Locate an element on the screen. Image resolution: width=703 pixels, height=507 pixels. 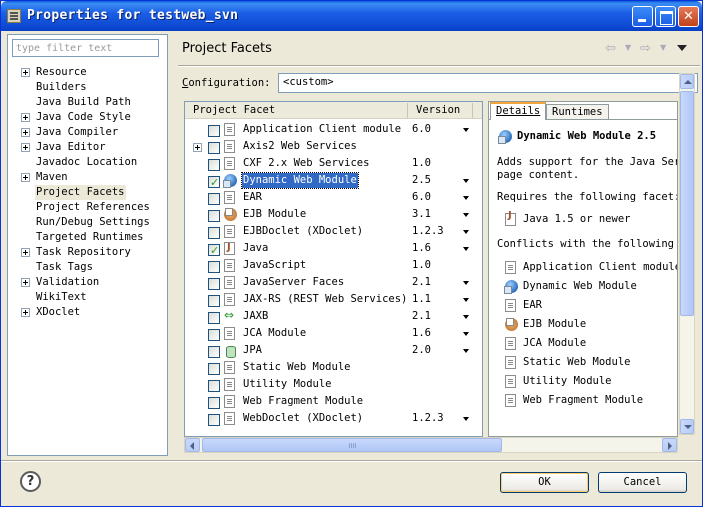
tree-item-javadoc-location: Javadoc Location is located at coordinates (87, 162).